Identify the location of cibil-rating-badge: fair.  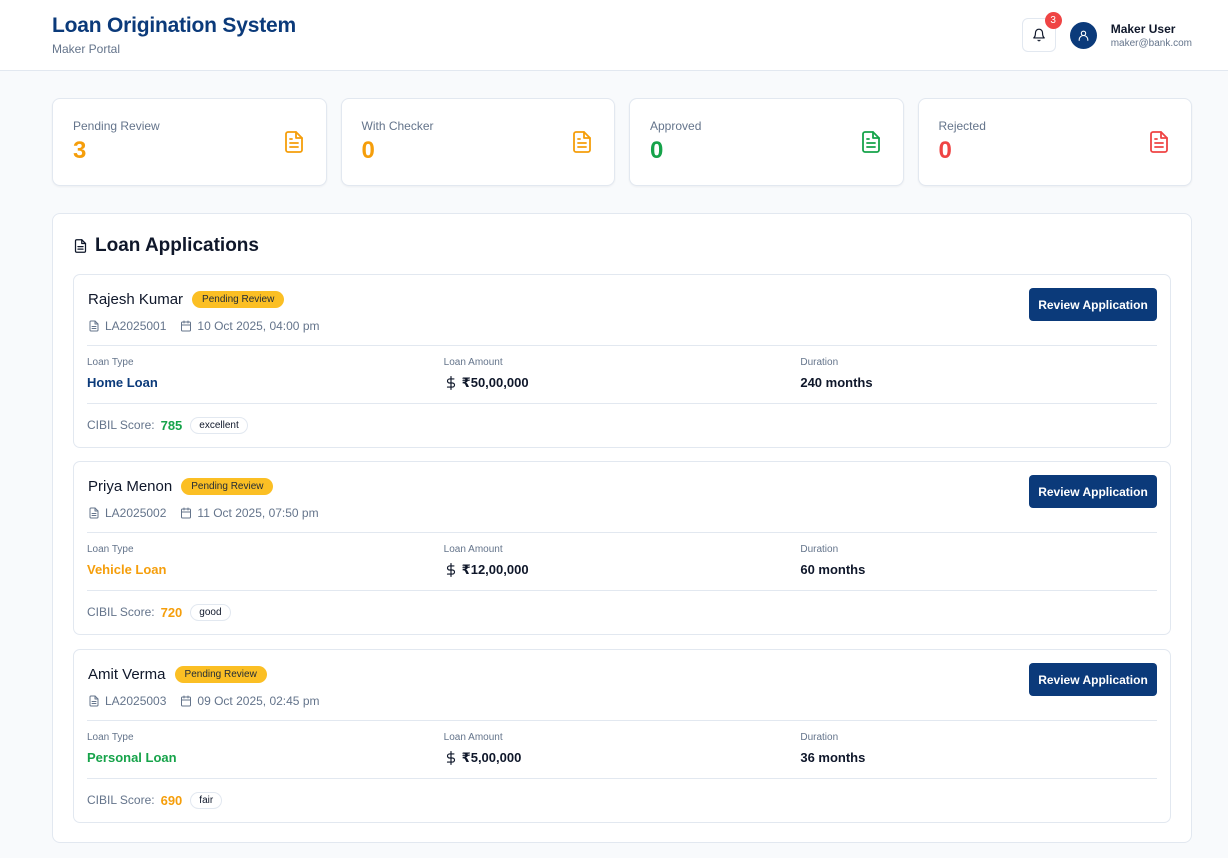
(206, 800).